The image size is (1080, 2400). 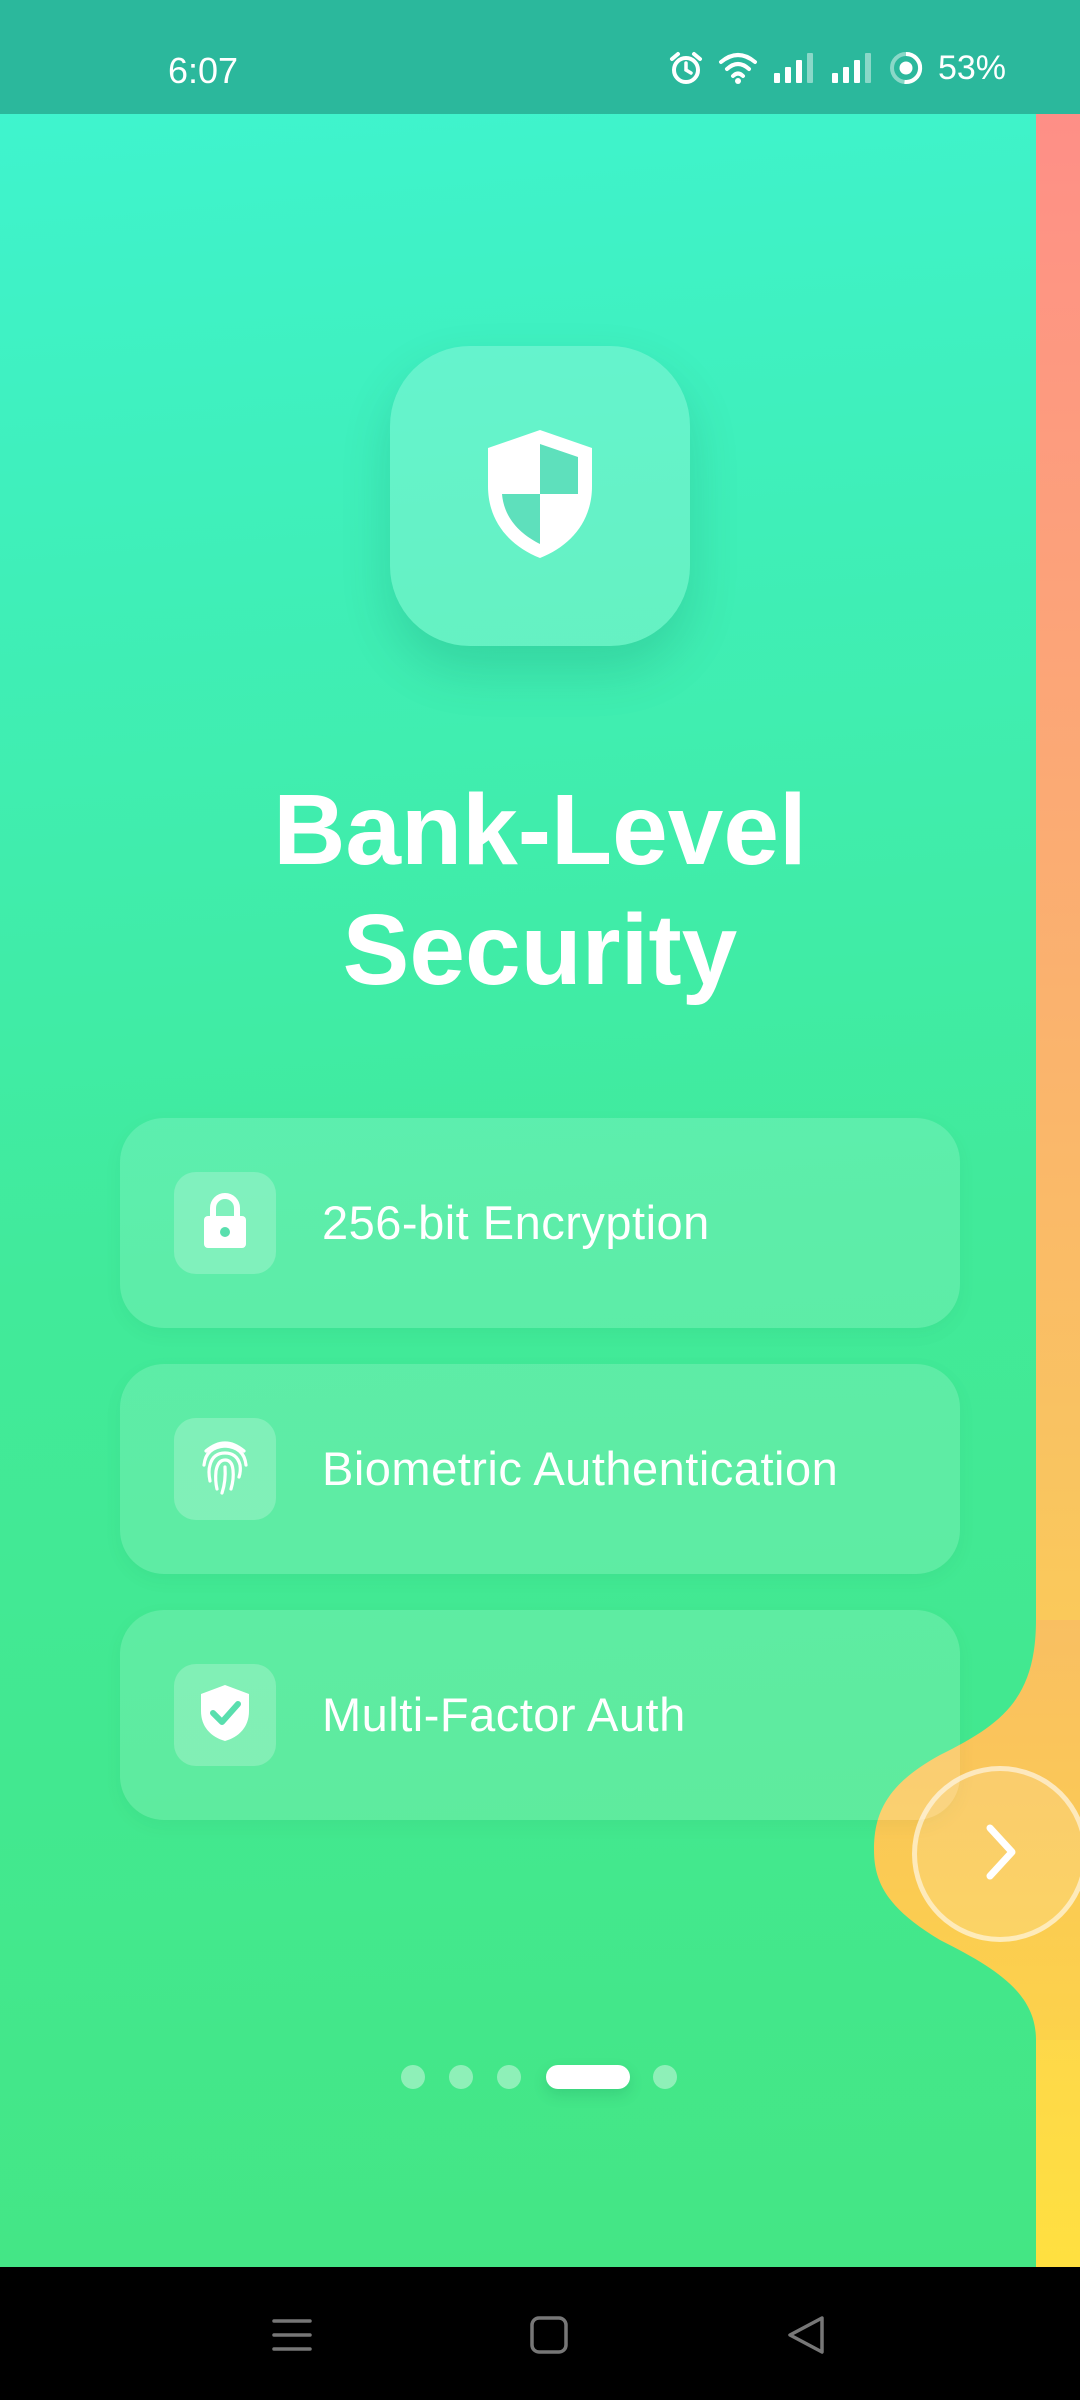 I want to click on battery-percentage: 53%, so click(x=971, y=67).